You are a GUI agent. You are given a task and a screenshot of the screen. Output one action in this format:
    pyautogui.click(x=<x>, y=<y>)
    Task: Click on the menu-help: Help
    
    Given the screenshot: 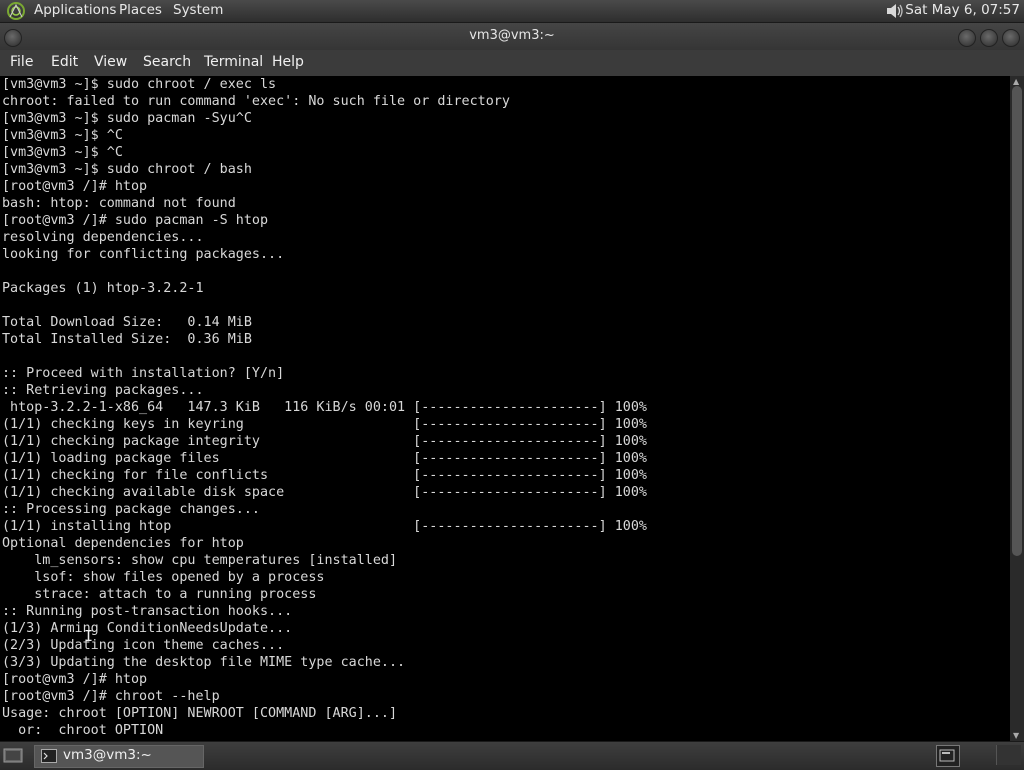 What is the action you would take?
    pyautogui.click(x=288, y=62)
    